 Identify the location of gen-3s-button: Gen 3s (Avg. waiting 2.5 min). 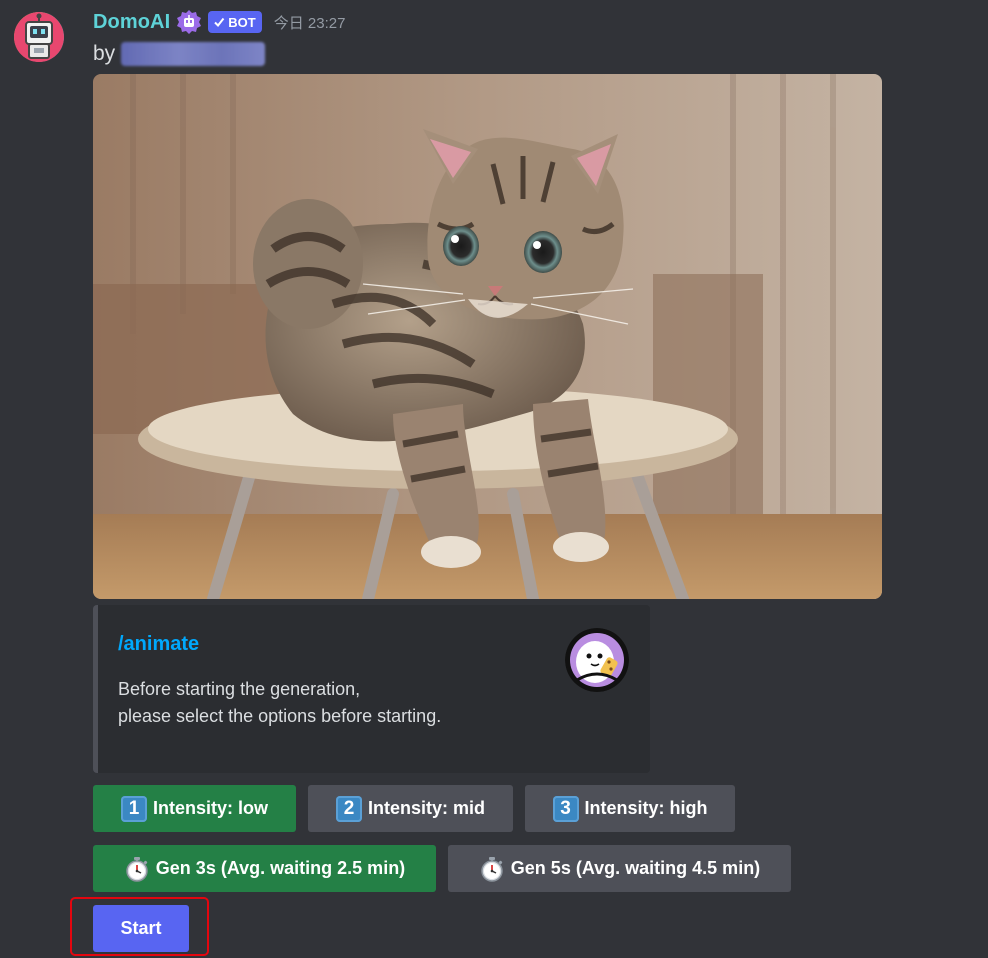
(264, 868).